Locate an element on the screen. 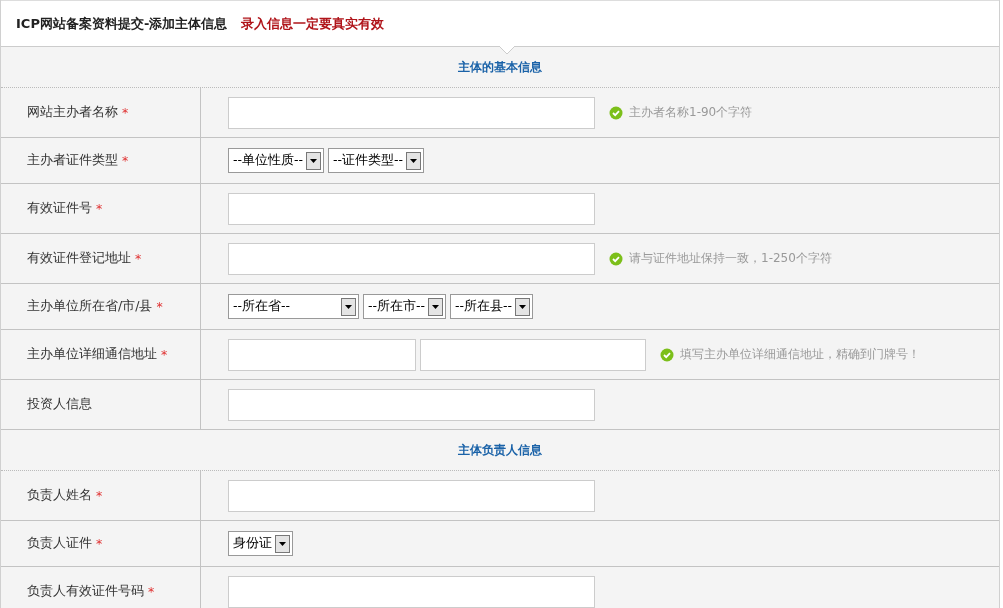 This screenshot has height=608, width=1003. page-title: ICP网站备案资料提交-添加主体信息 is located at coordinates (122, 23).